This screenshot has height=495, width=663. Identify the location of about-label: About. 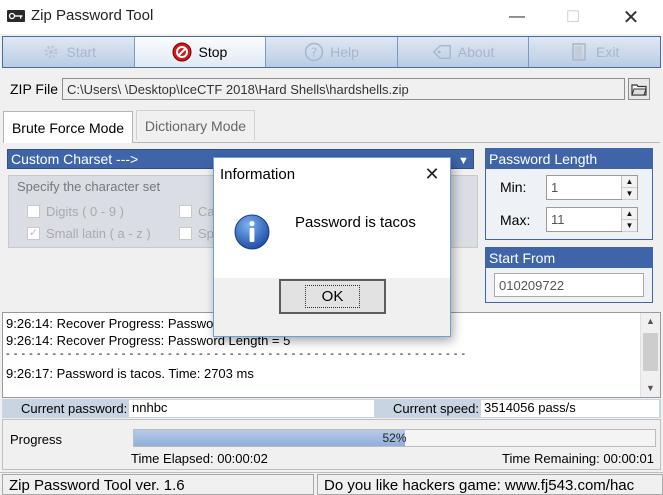
(476, 52).